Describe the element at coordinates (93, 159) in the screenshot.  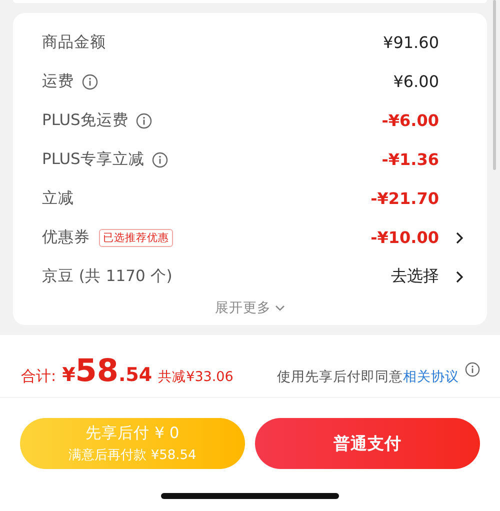
I see `row-label: PLUS专享立减` at that location.